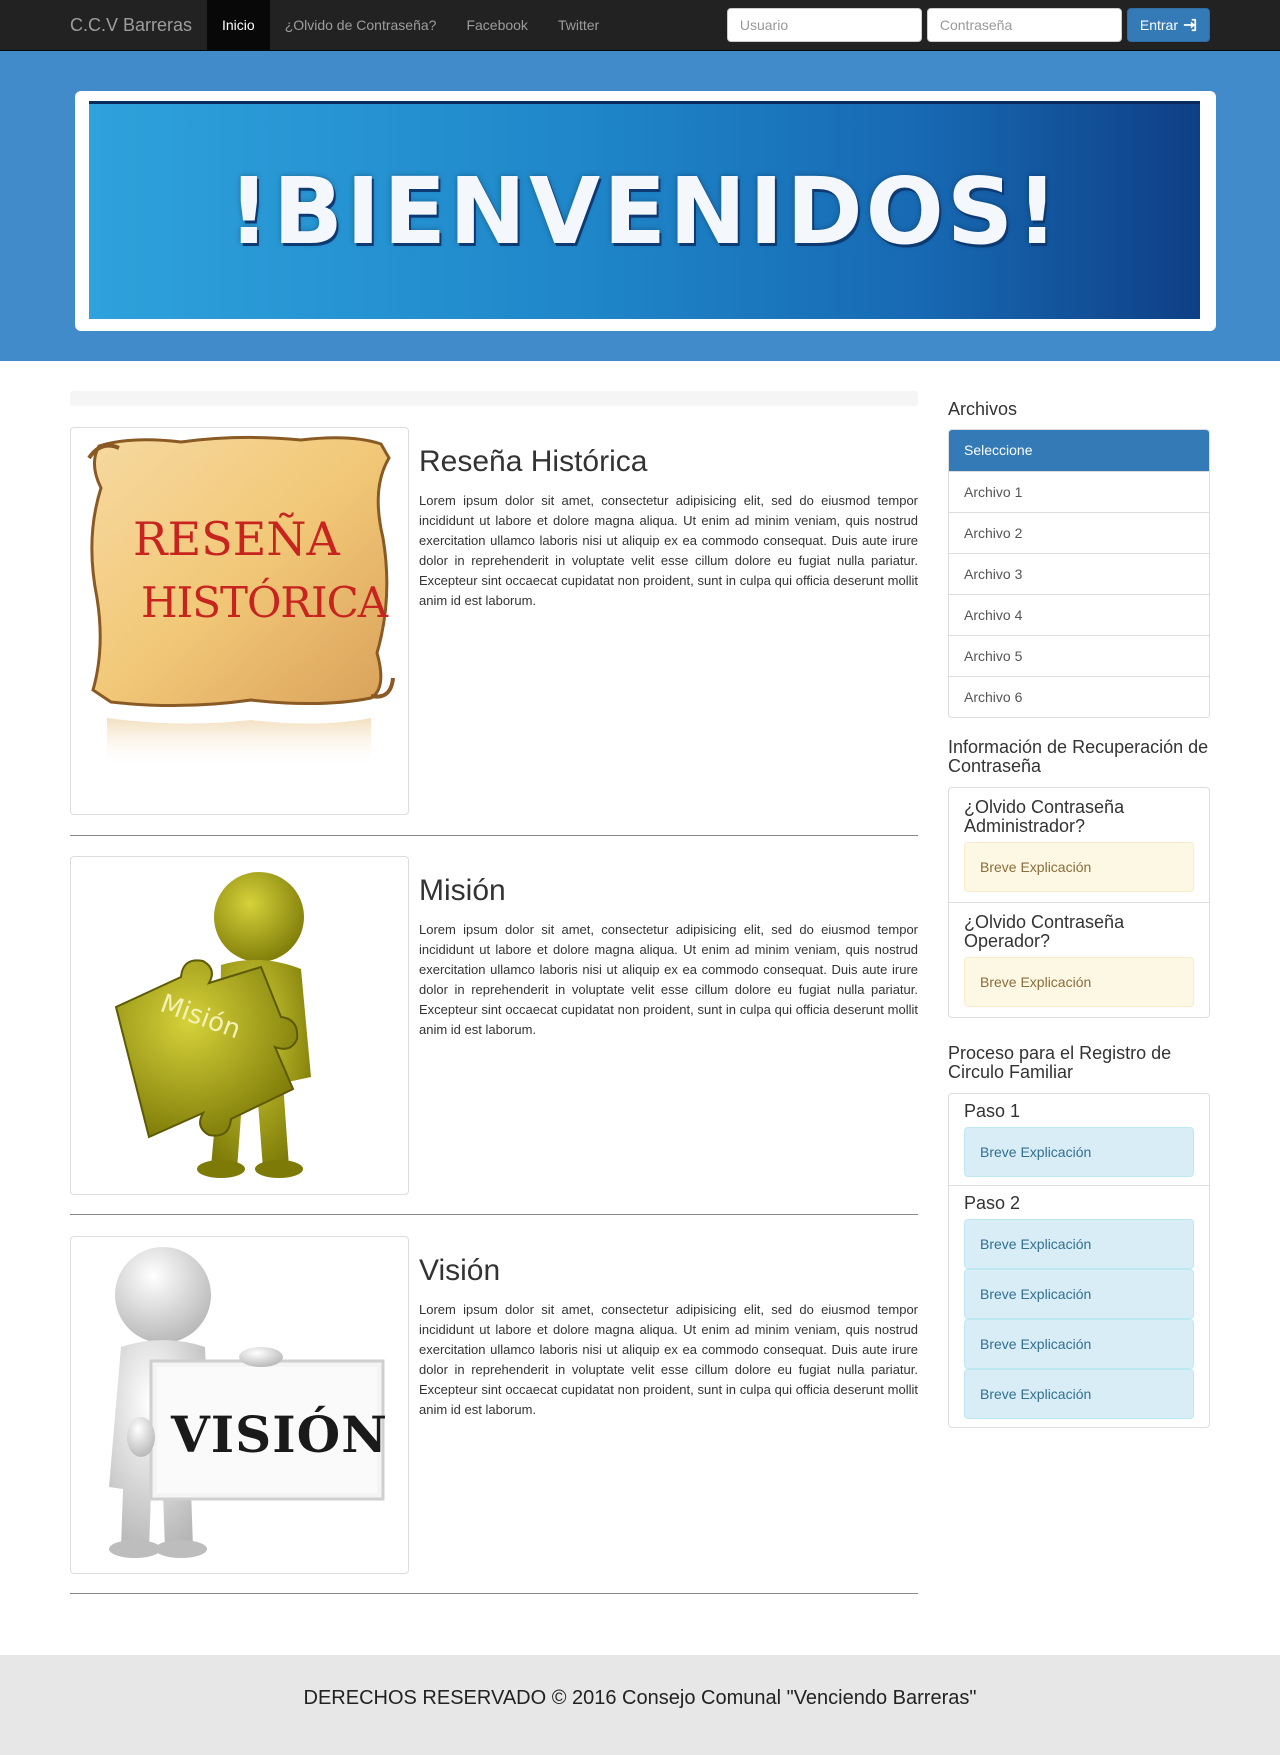  Describe the element at coordinates (578, 25) in the screenshot. I see `nav-item-twitter: Twitter` at that location.